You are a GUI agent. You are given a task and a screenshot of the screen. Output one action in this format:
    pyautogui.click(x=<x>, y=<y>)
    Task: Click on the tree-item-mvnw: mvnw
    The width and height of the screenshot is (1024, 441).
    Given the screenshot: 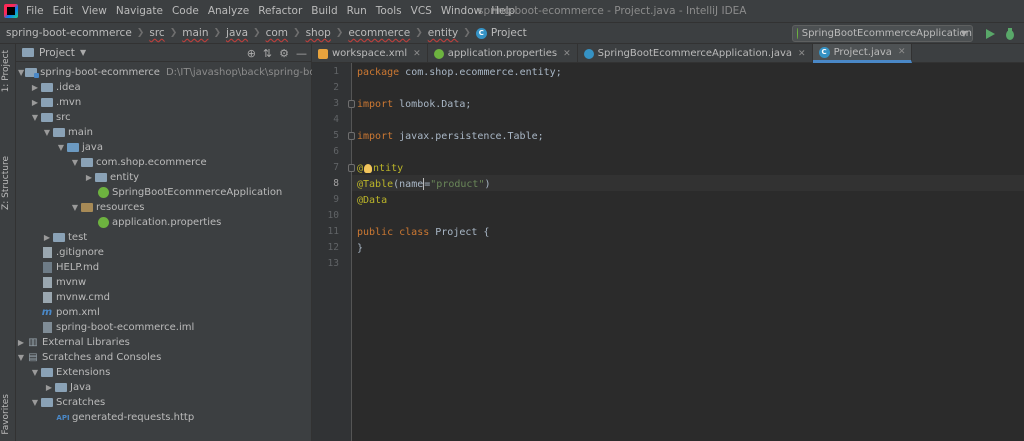 What is the action you would take?
    pyautogui.click(x=164, y=282)
    